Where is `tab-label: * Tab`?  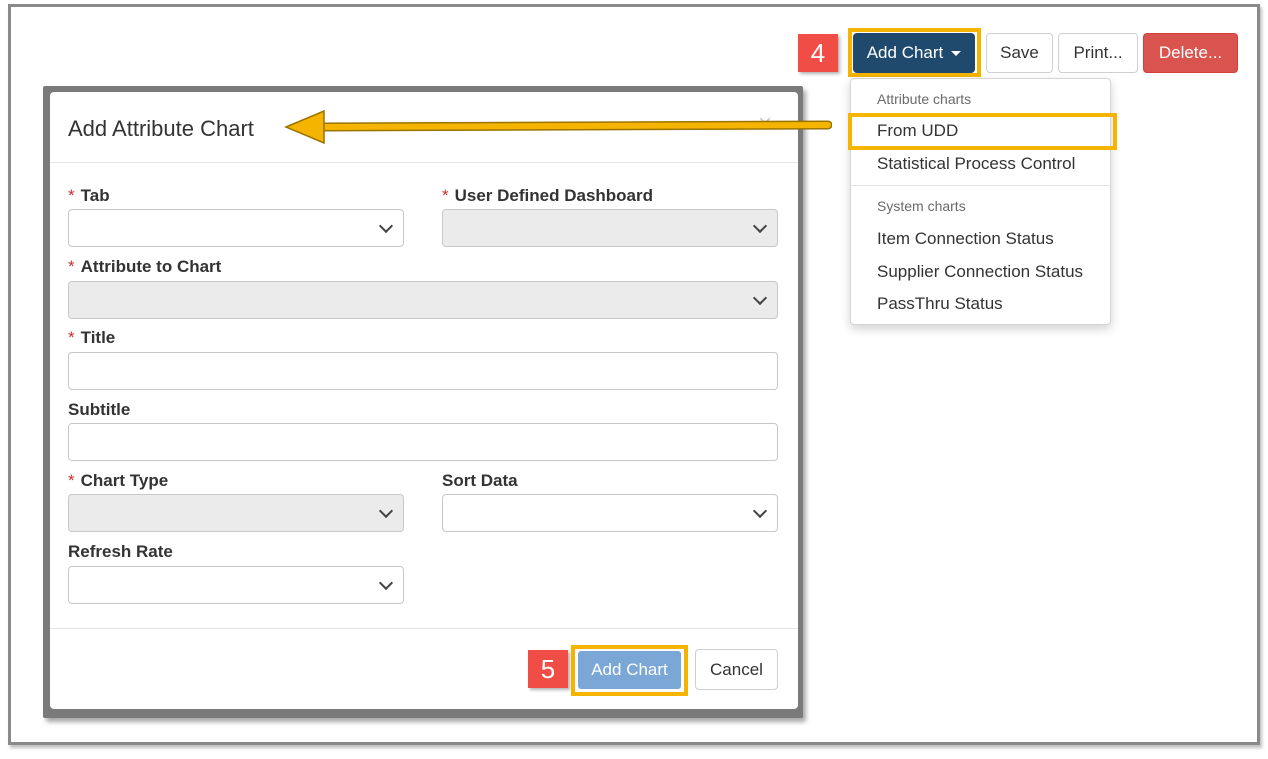
tab-label: * Tab is located at coordinates (89, 195).